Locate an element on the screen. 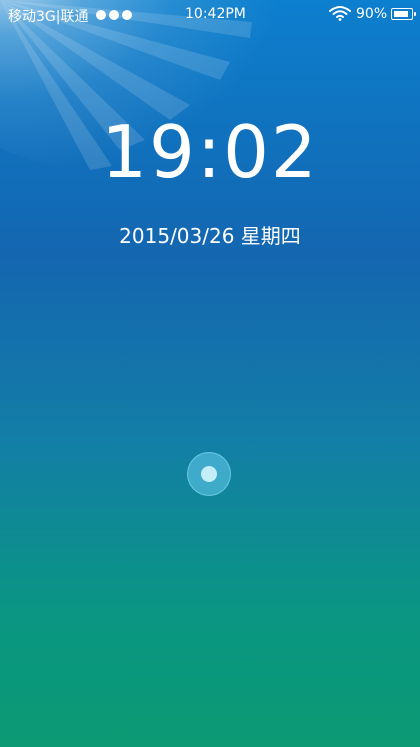 Image resolution: width=420 pixels, height=747 pixels. unlock-handle-button is located at coordinates (209, 474).